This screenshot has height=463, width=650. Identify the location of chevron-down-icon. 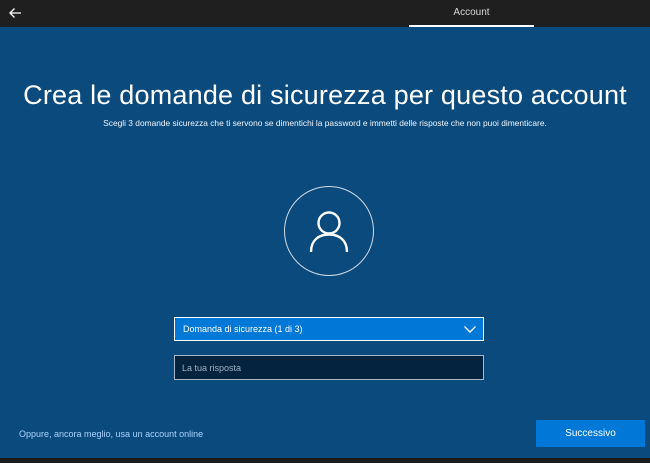
(470, 329).